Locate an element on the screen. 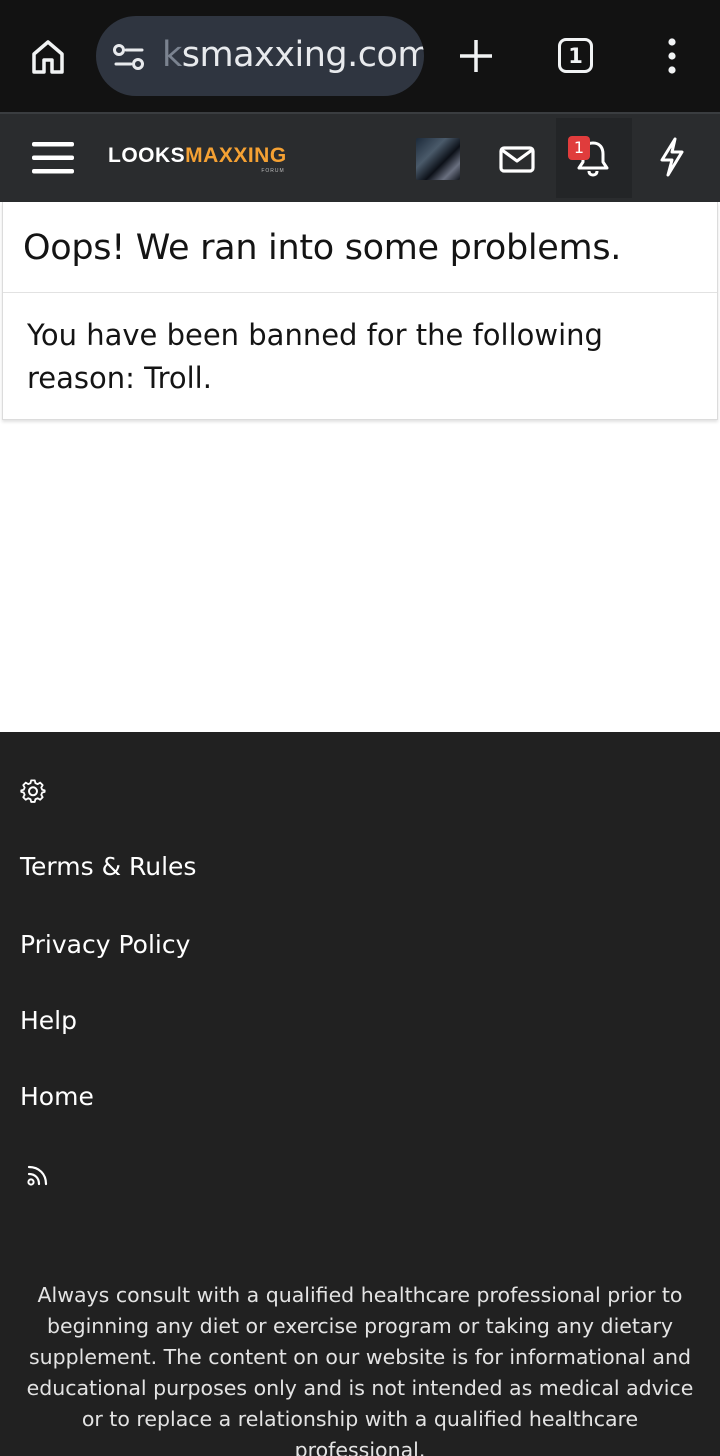 Image resolution: width=720 pixels, height=1456 pixels. notification-badge: 1 is located at coordinates (579, 148).